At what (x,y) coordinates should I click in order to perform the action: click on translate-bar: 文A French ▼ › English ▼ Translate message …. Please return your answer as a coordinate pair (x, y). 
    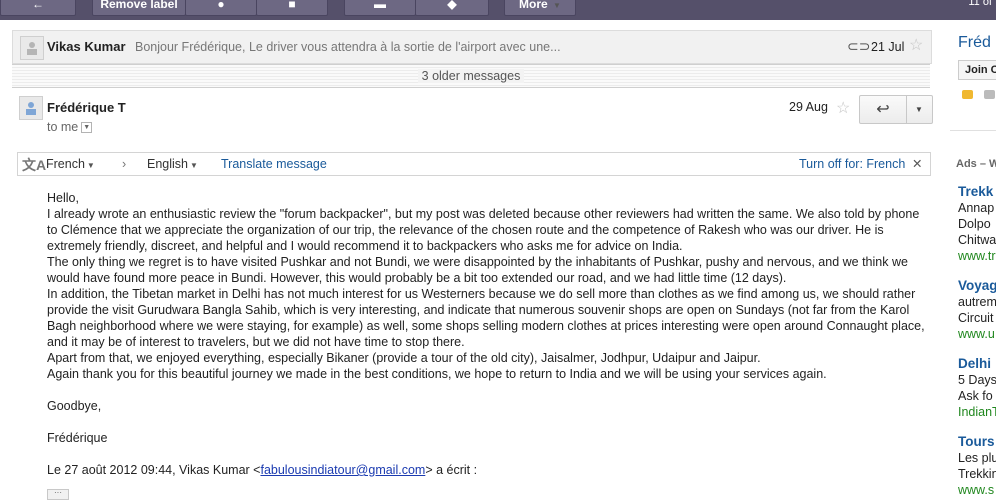
    Looking at the image, I should click on (474, 164).